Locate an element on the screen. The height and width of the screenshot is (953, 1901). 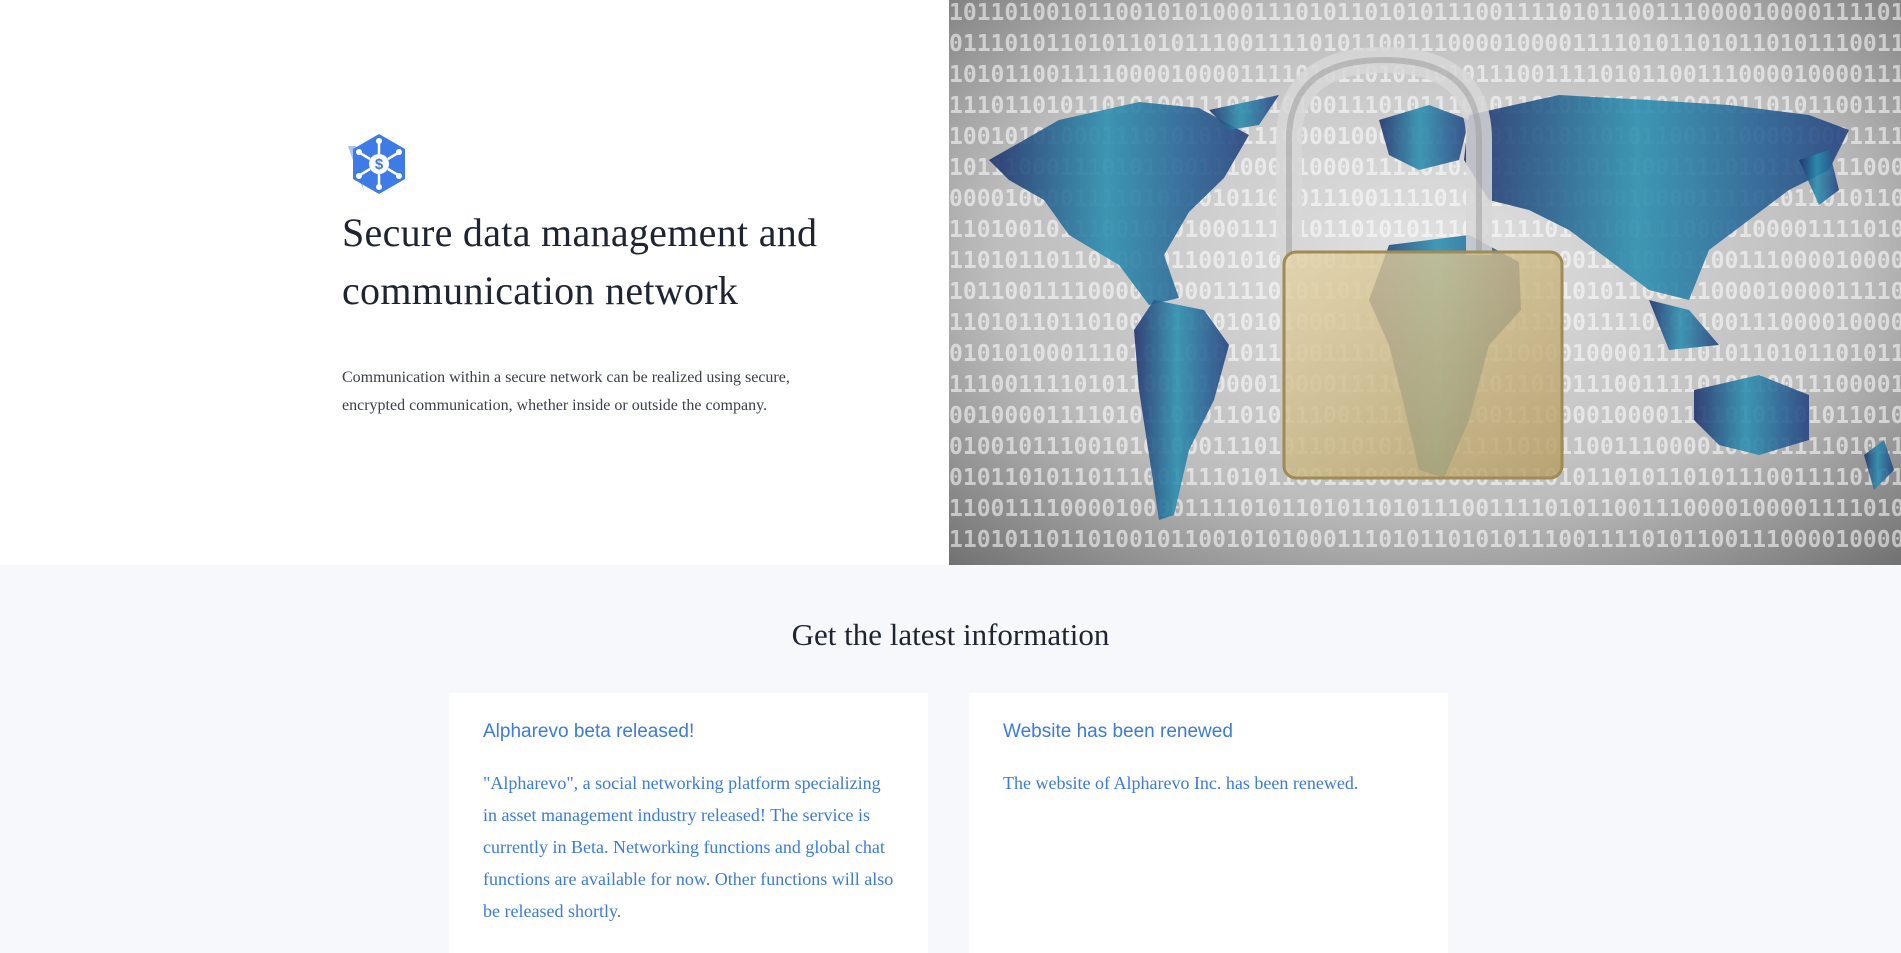
hexagon-dollar-network-icon: $ is located at coordinates (376, 164).